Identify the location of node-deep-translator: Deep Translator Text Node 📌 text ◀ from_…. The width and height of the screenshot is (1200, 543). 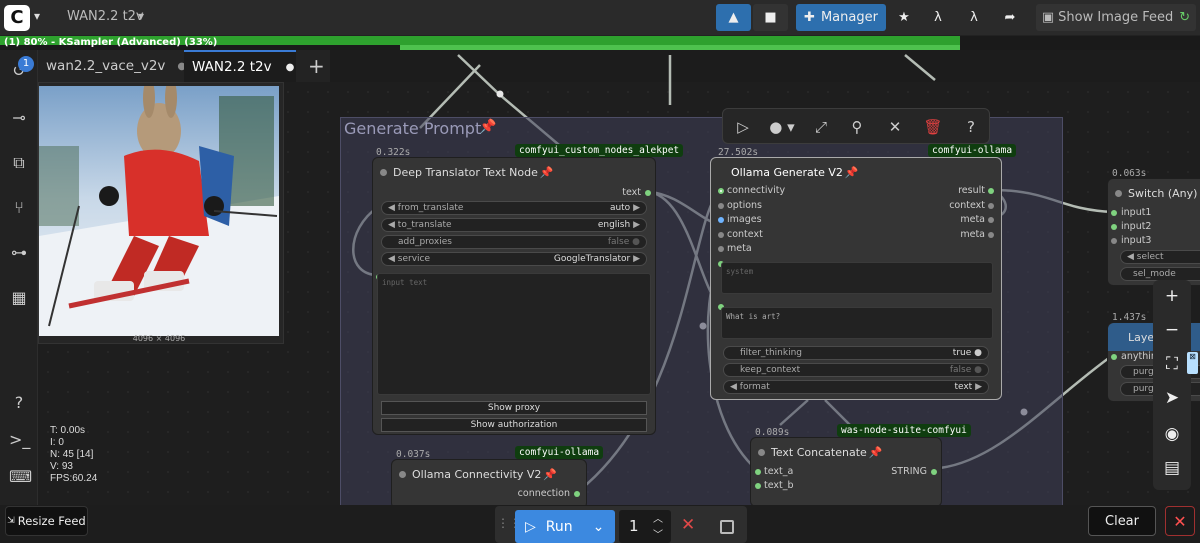
(514, 296).